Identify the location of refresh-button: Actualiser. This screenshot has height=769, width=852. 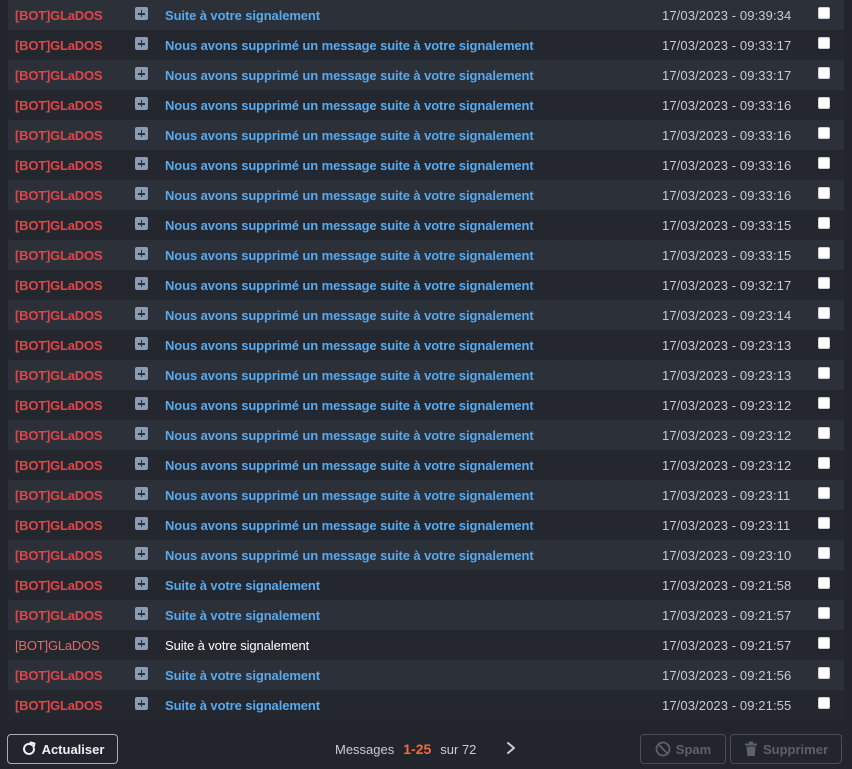
(62, 749).